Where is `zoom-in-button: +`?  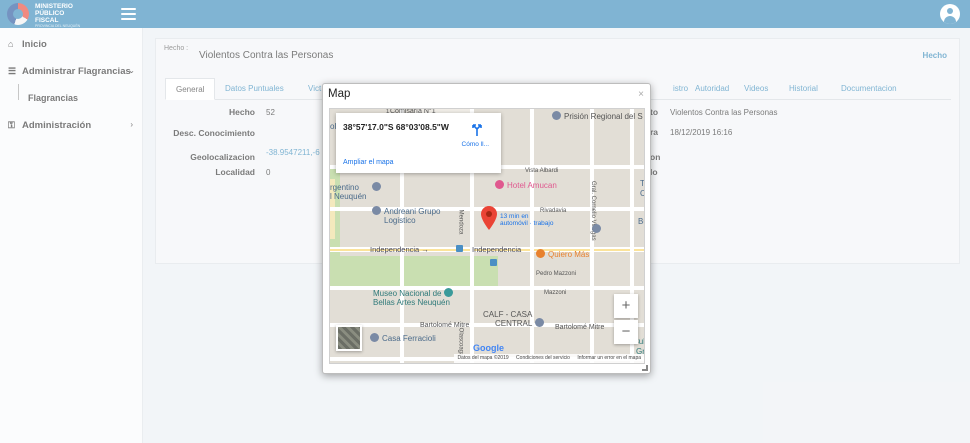 zoom-in-button: + is located at coordinates (626, 306).